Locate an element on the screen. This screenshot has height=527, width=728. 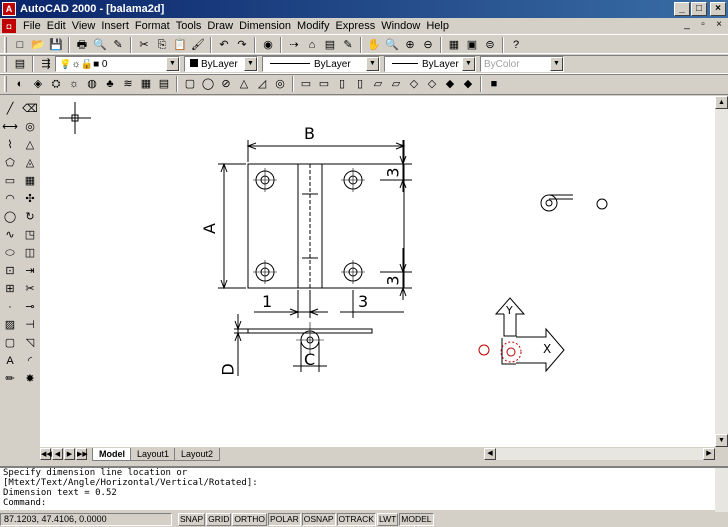
view-top-icon: ▭ is located at coordinates (306, 84).